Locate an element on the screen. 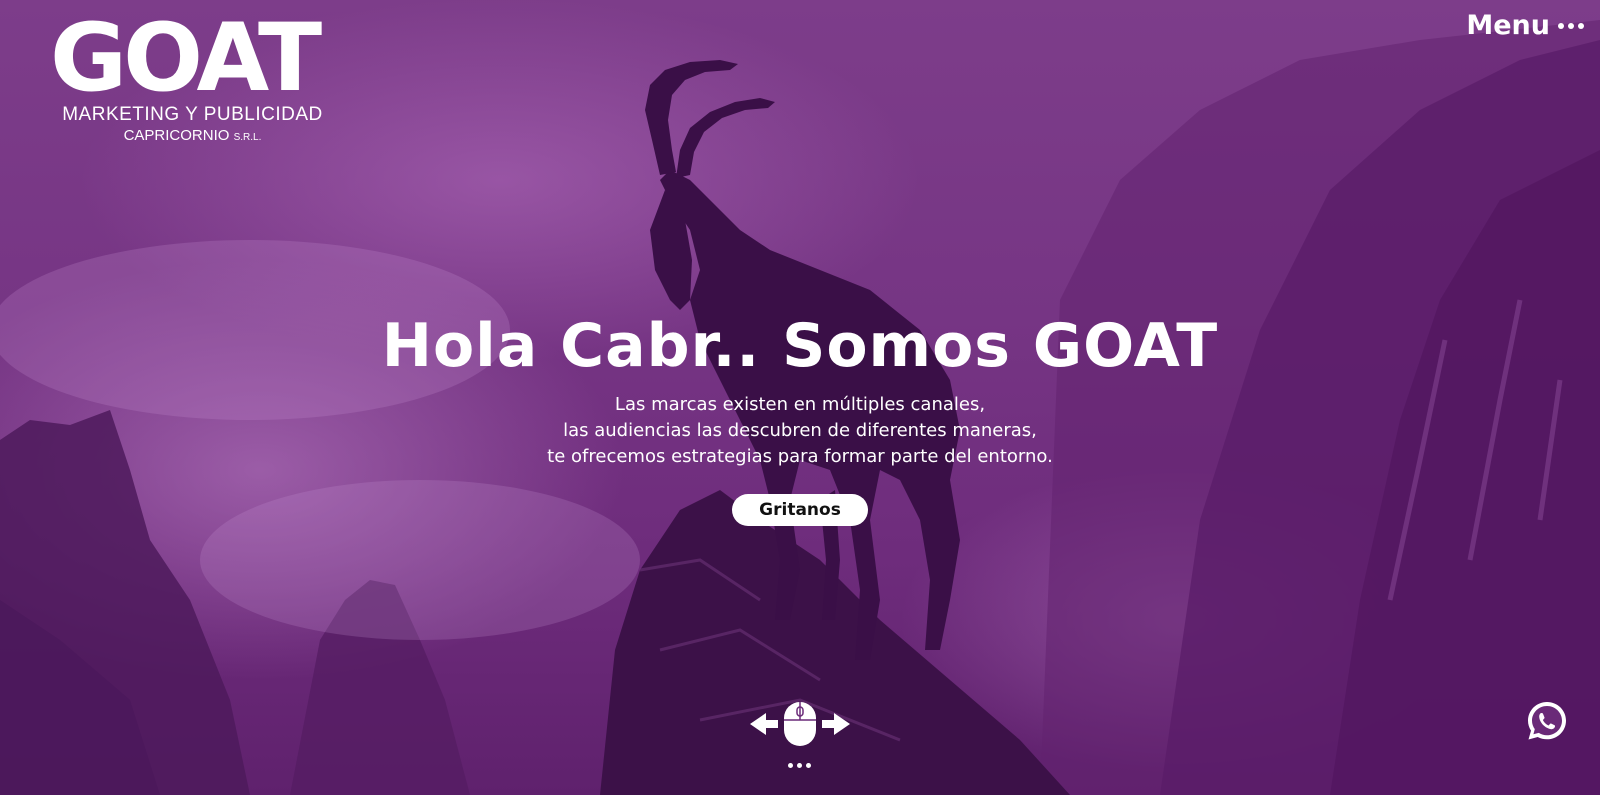 The height and width of the screenshot is (795, 1600). logo-company-name: CAPRICORNIO S.R.L. is located at coordinates (192, 135).